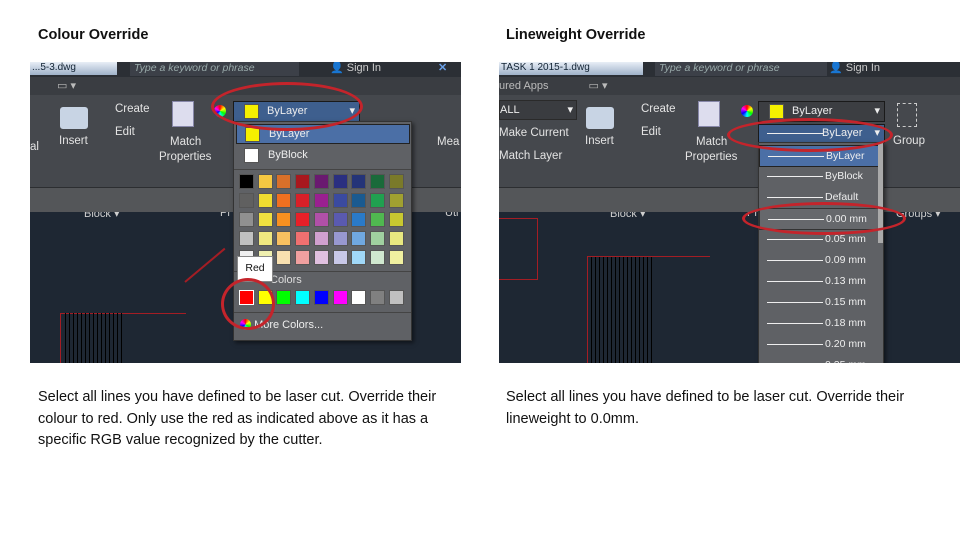 The width and height of the screenshot is (960, 540). Describe the element at coordinates (877, 111) in the screenshot. I see `chevron-down-icon: ▾` at that location.